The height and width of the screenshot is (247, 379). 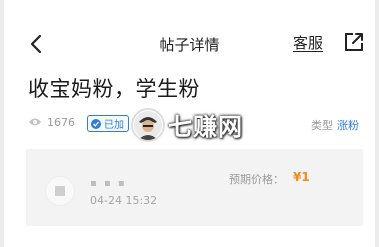 What do you see at coordinates (61, 122) in the screenshot?
I see `view-count: 1676` at bounding box center [61, 122].